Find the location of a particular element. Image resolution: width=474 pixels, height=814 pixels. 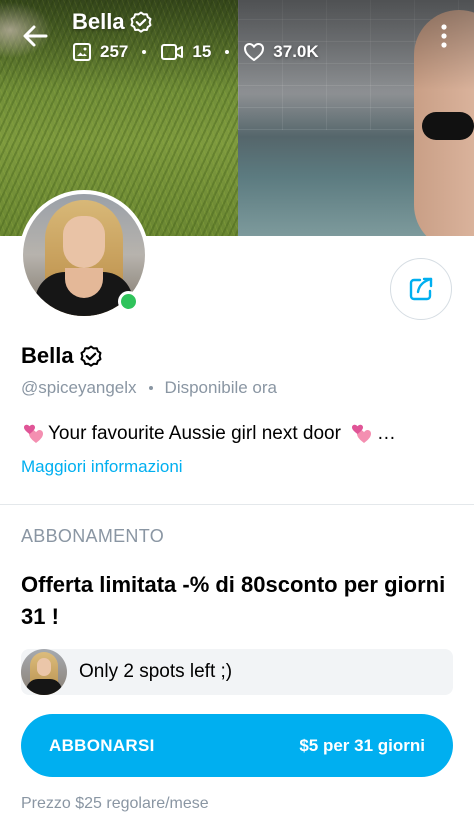

subscribe-label: ABBONARSI is located at coordinates (102, 745).